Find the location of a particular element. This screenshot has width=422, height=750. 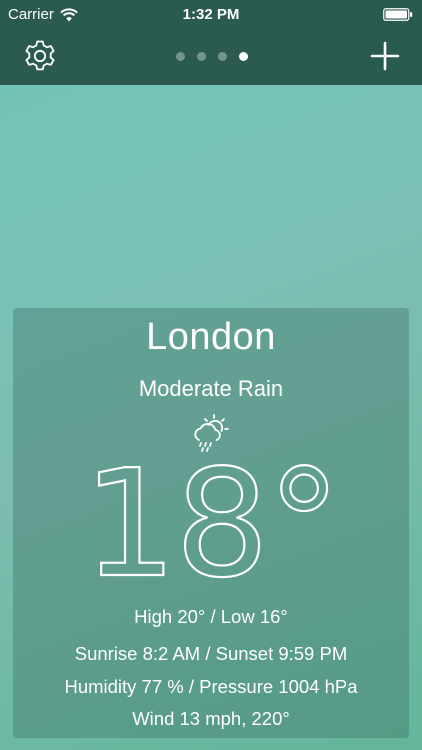

nav-bar is located at coordinates (211, 57).